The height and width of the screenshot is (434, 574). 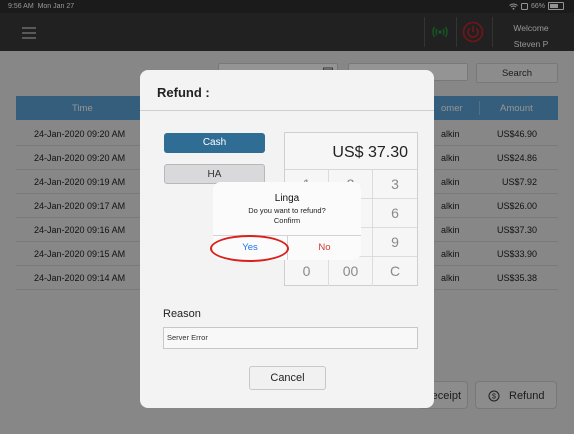 What do you see at coordinates (395, 184) in the screenshot?
I see `key-3: 3` at bounding box center [395, 184].